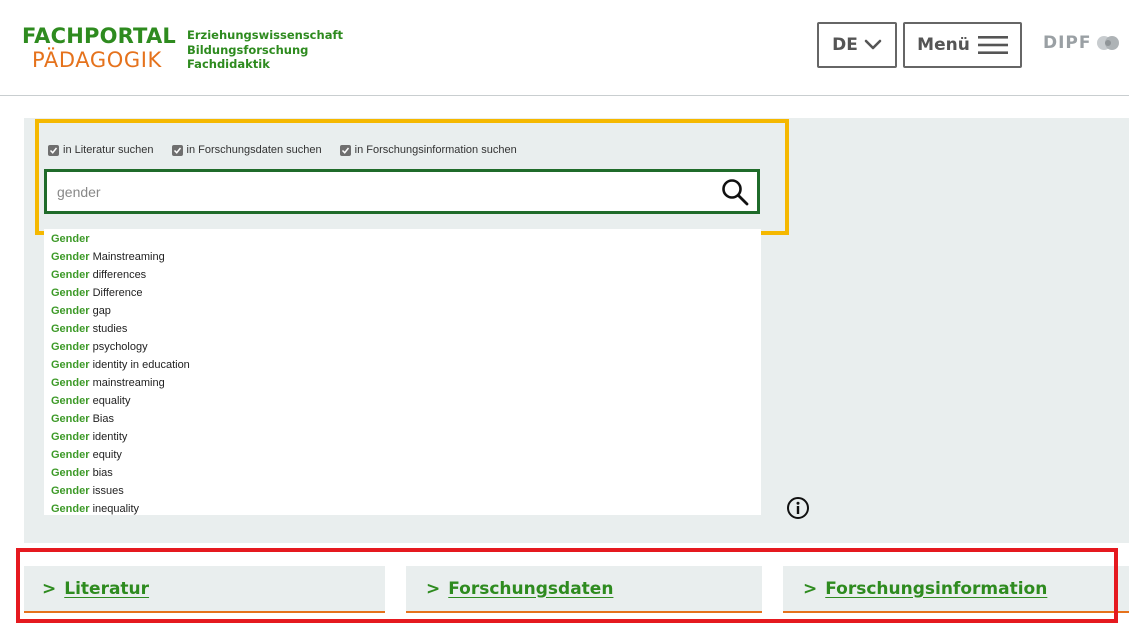 This screenshot has width=1129, height=623. I want to click on suggestion-rest: issues, so click(106, 491).